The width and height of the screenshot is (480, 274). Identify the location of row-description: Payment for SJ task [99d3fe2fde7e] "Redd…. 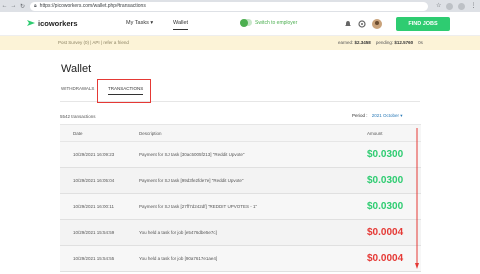
(191, 180).